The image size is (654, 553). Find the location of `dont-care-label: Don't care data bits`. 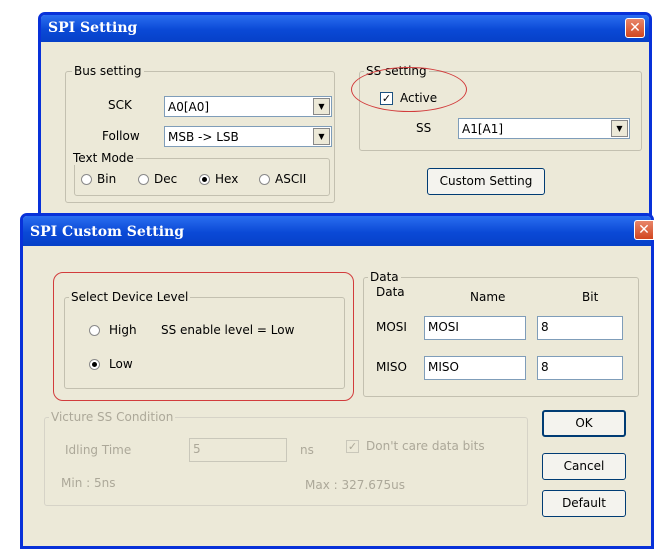

dont-care-label: Don't care data bits is located at coordinates (425, 446).